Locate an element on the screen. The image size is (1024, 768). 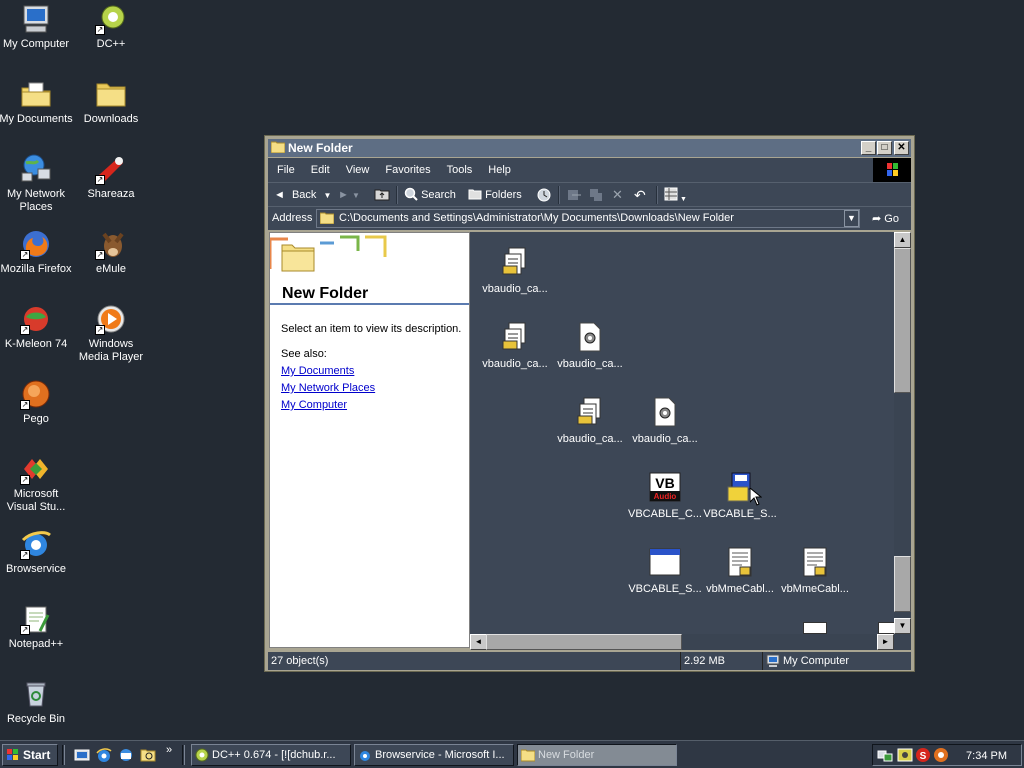
desktop-icon-label: Browservice is located at coordinates (36, 569).